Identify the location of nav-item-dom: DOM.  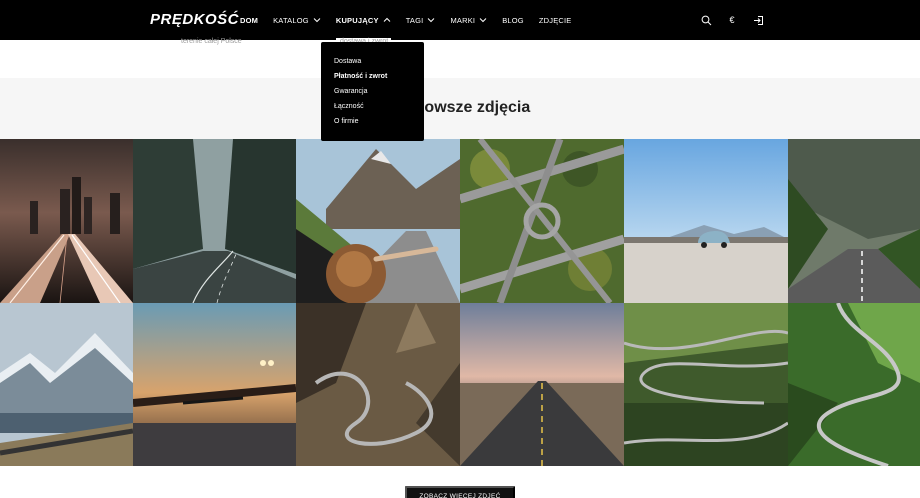
(249, 20).